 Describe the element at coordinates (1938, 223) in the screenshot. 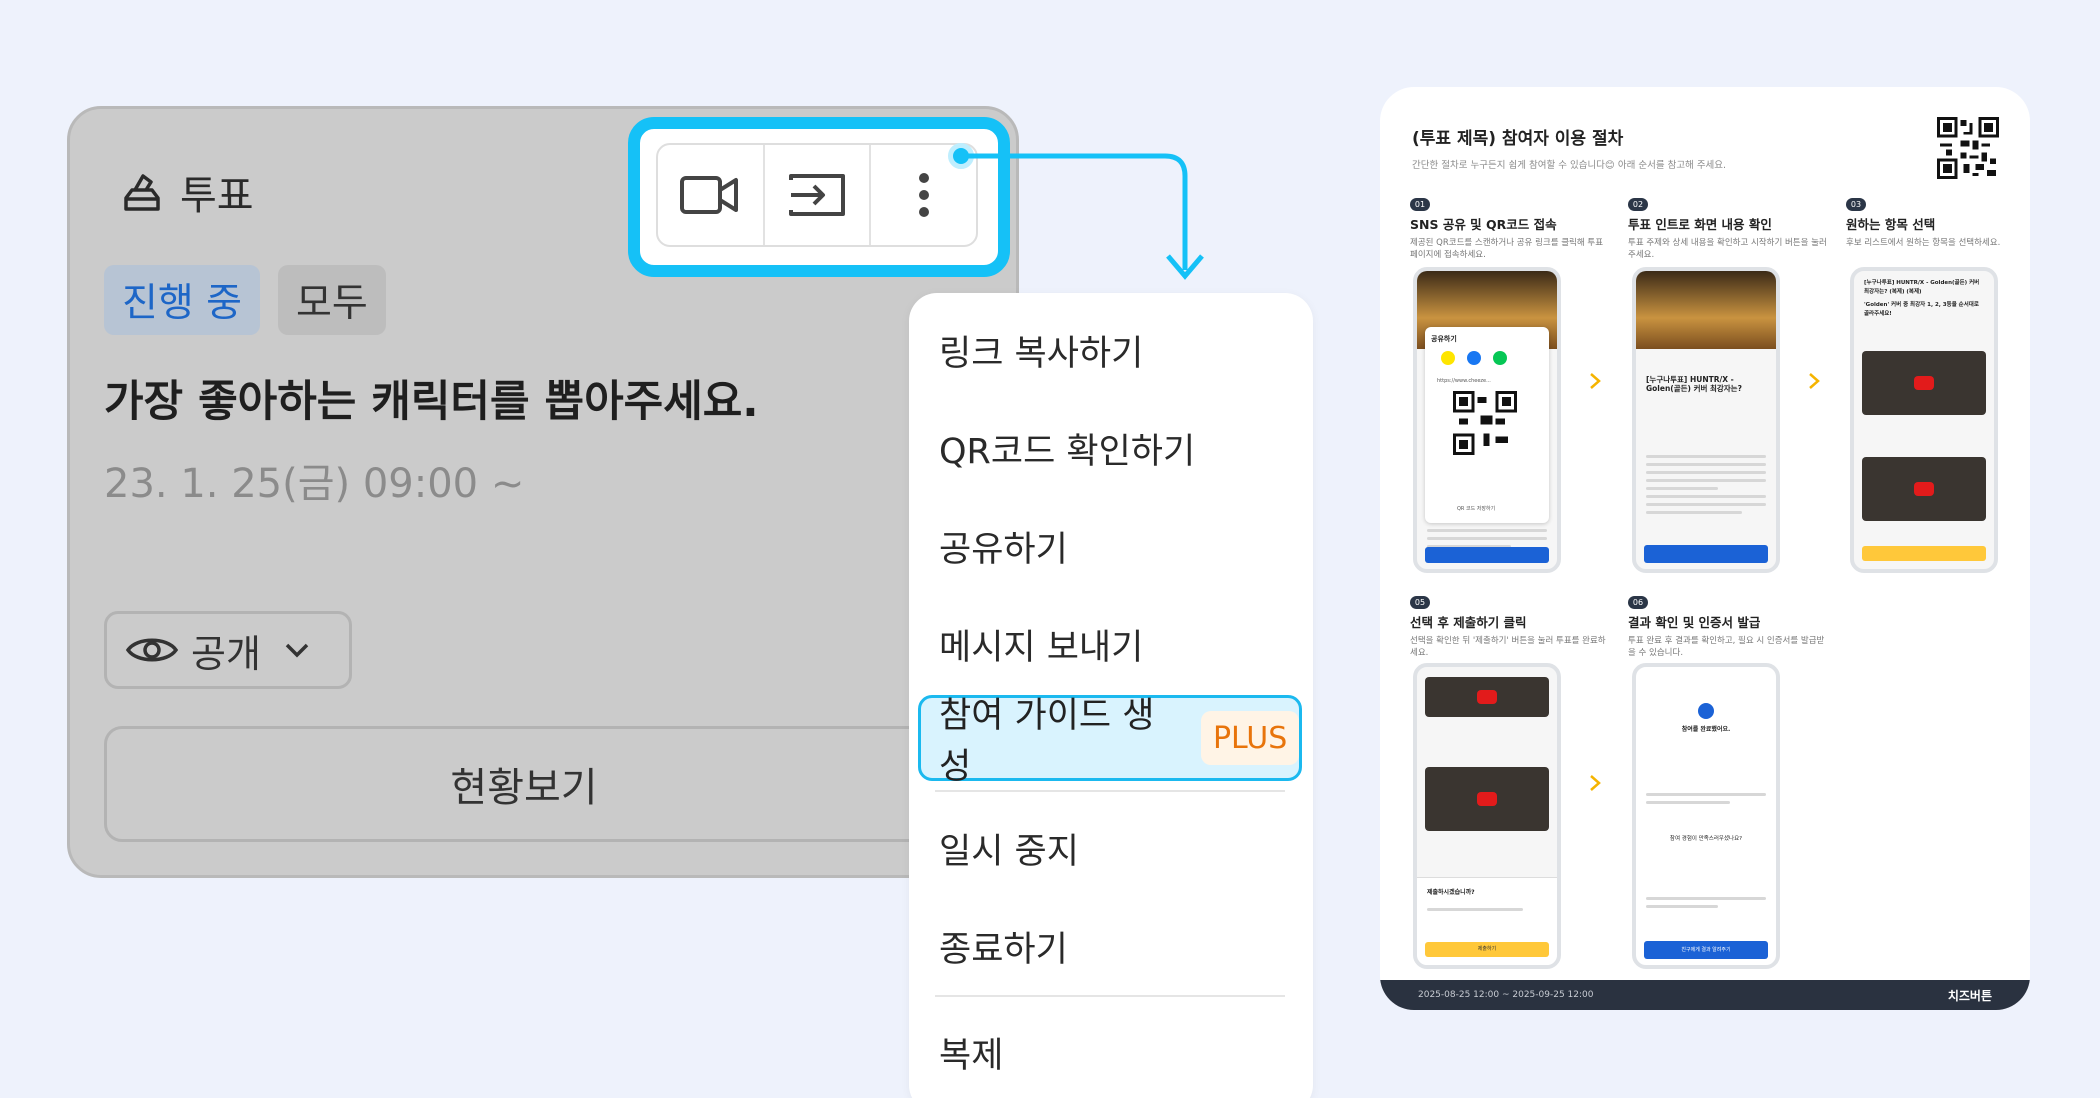

I see `guide-step-3: 03 원하는 항목 선택 후보 리스트에서 원하는 항목을 선택하세요.` at that location.